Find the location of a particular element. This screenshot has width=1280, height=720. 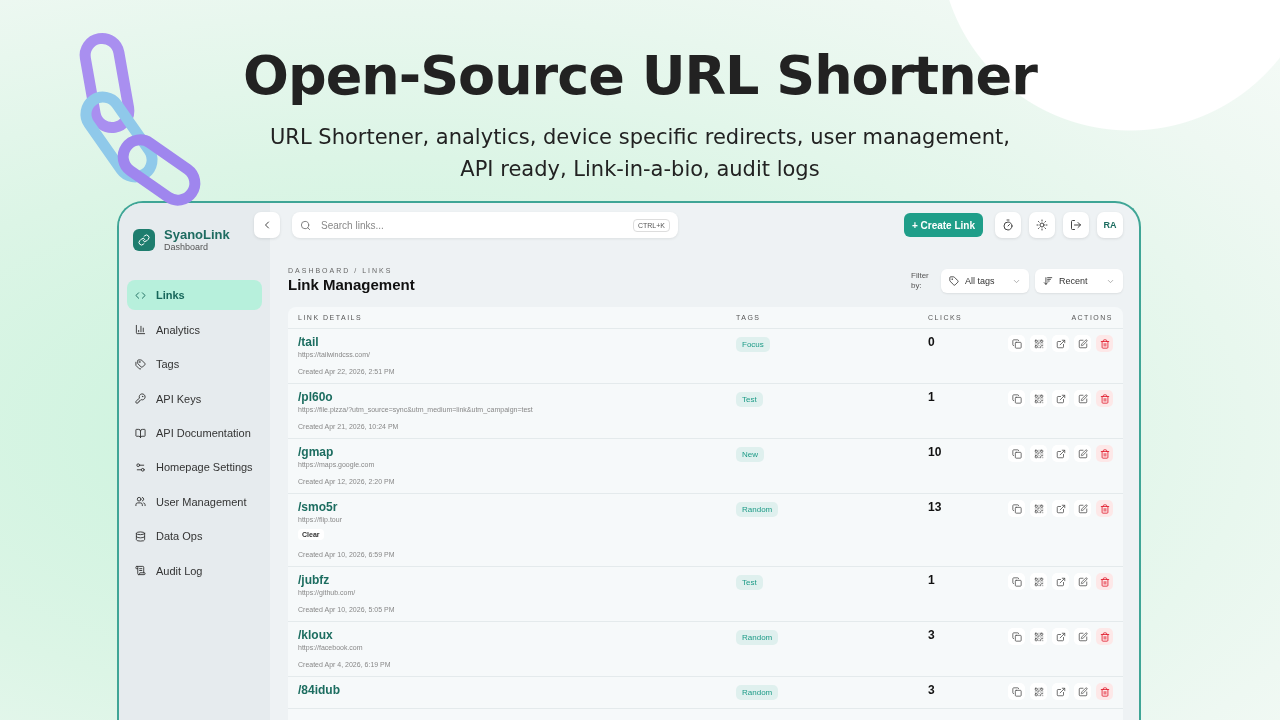

sidebar-item: API Documentation is located at coordinates (194, 433).